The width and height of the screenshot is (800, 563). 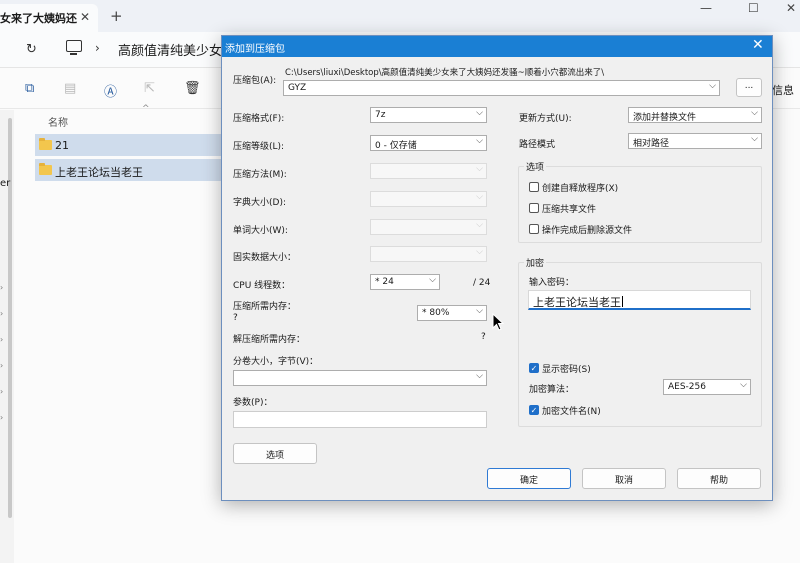 I want to click on maximize-window-icon: ☐, so click(x=753, y=8).